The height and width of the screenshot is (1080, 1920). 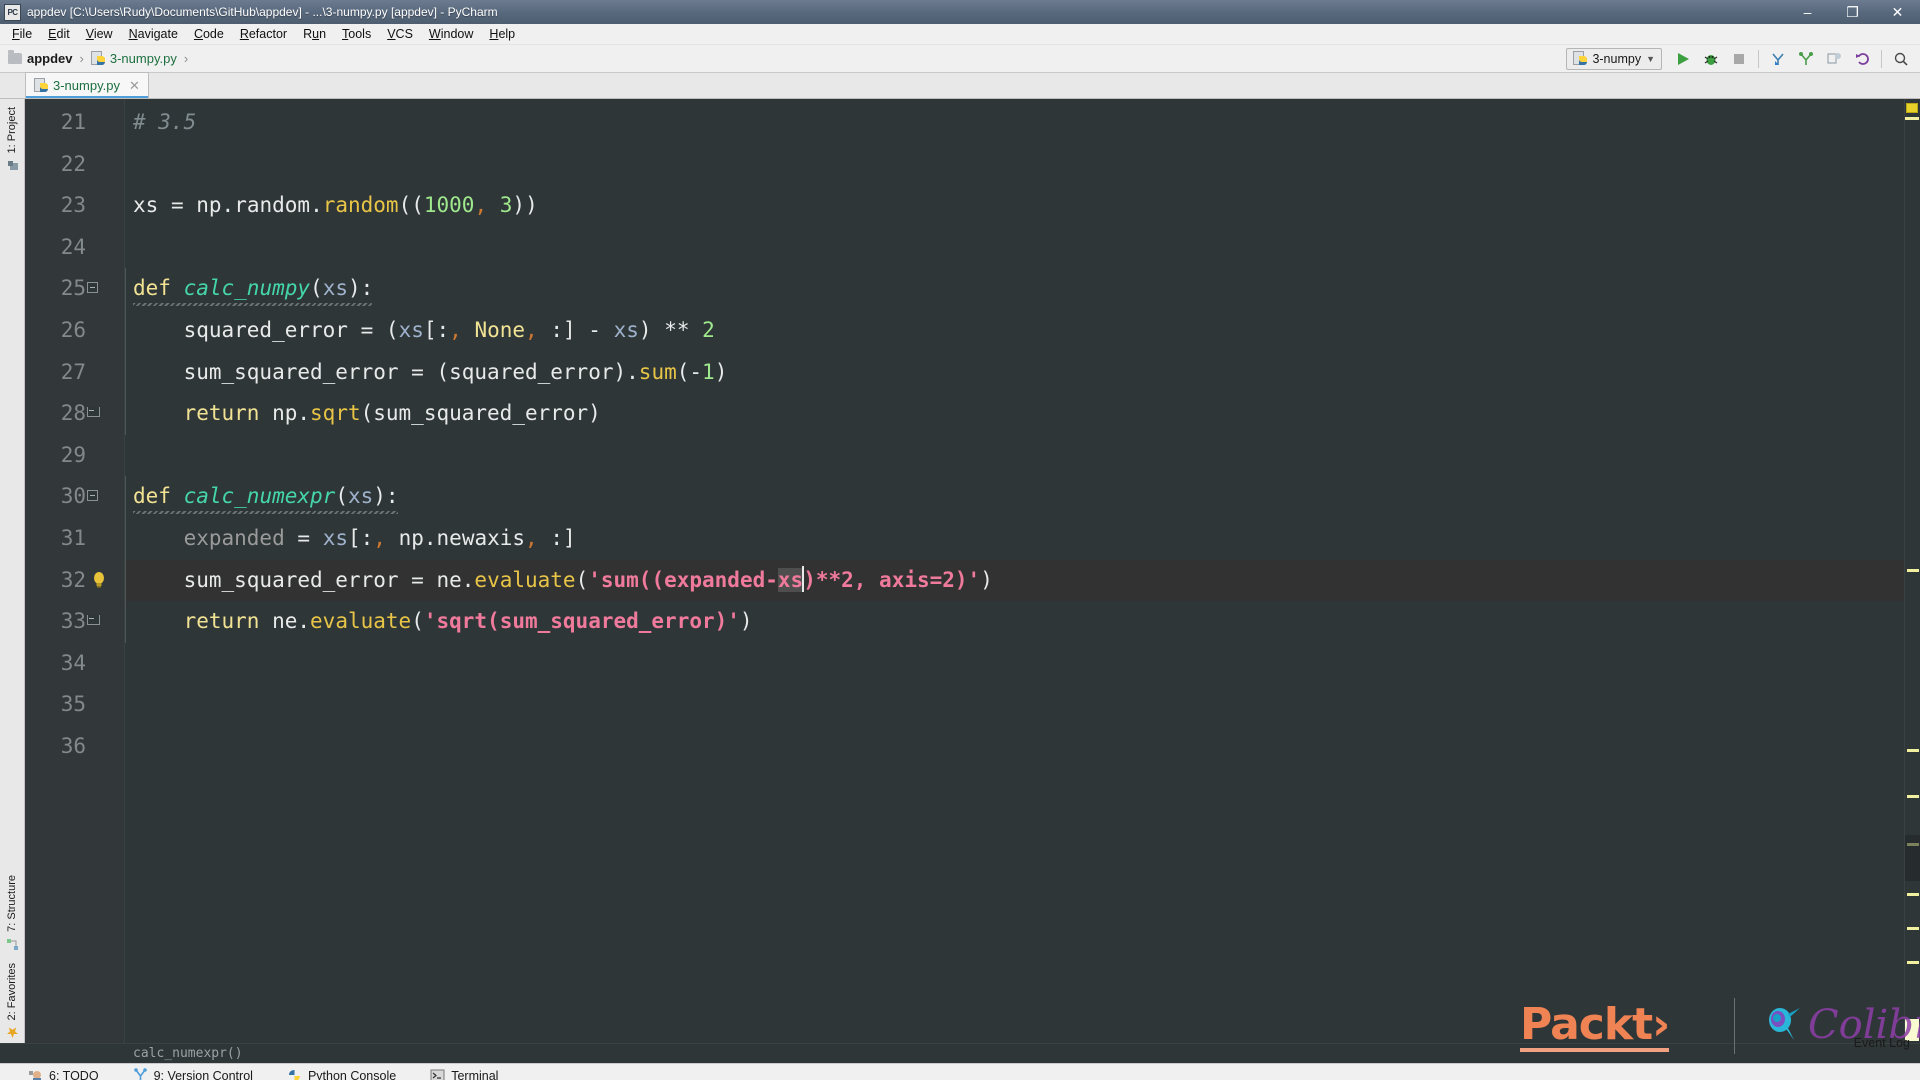 I want to click on menu-item-help: Help, so click(x=502, y=34).